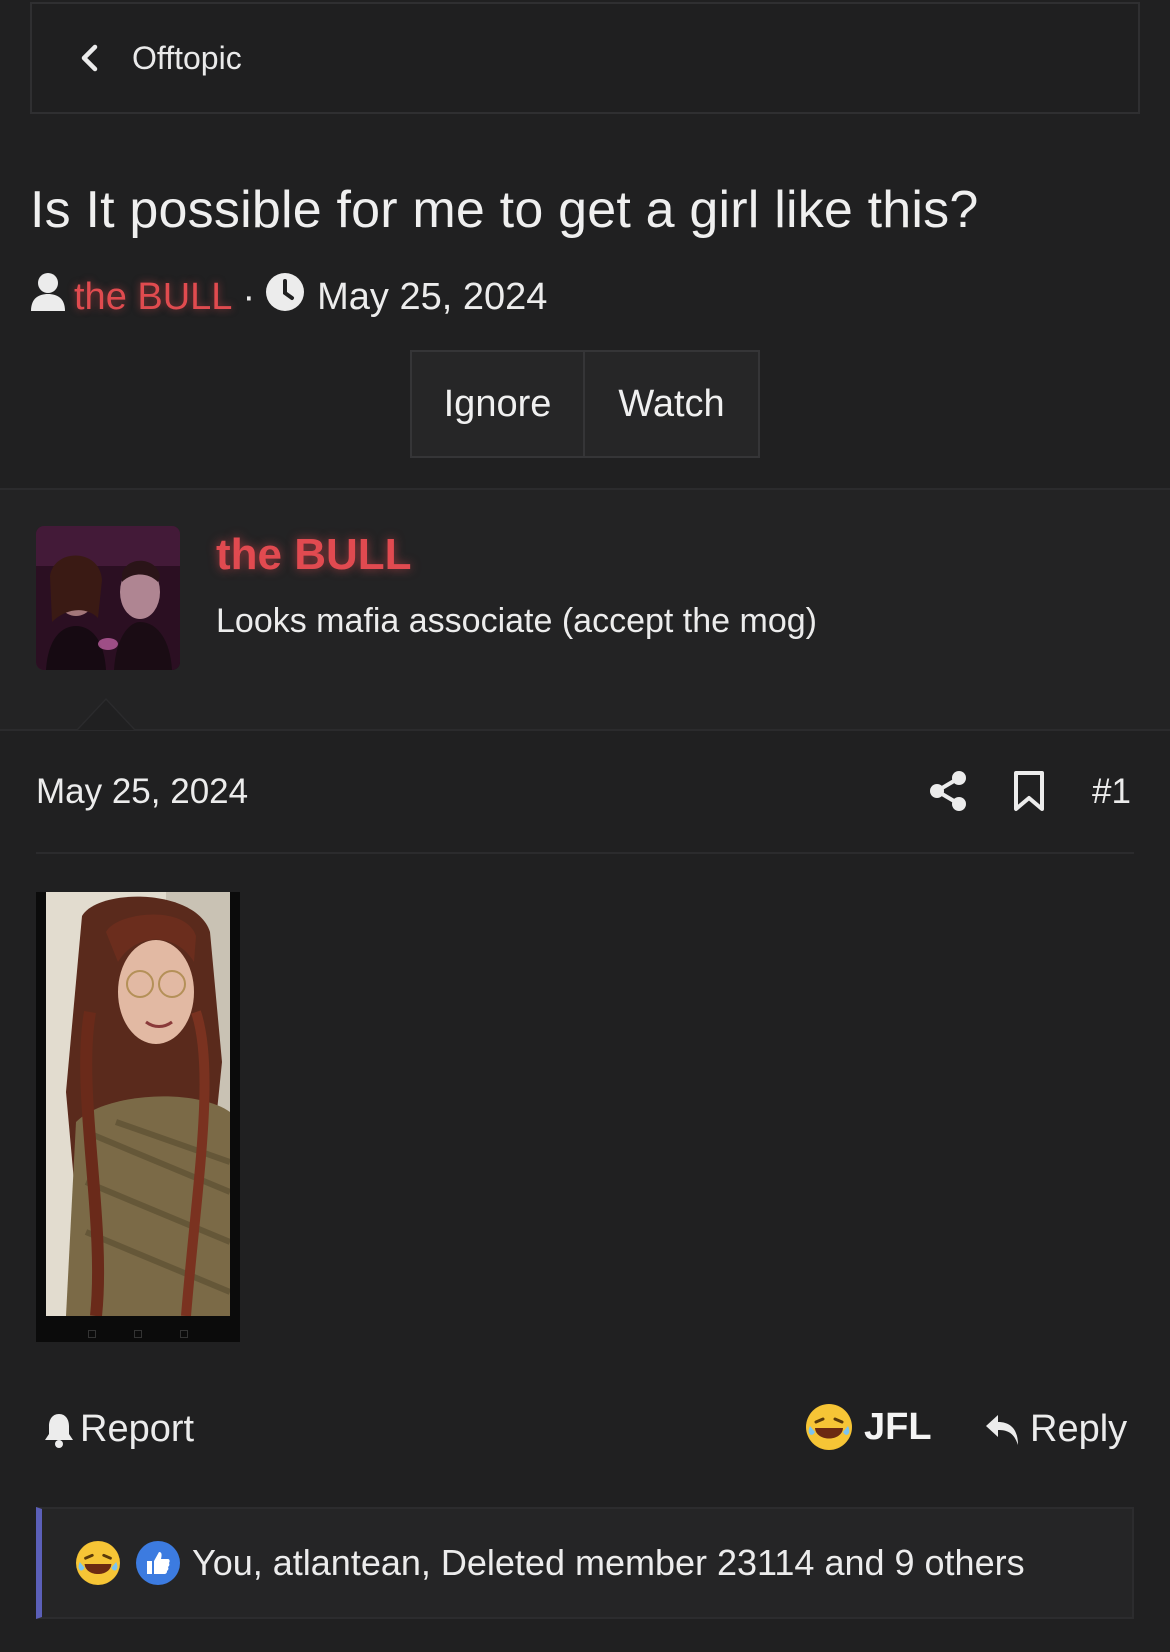 This screenshot has width=1170, height=1652. Describe the element at coordinates (142, 792) in the screenshot. I see `post-date: May 25, 2024` at that location.